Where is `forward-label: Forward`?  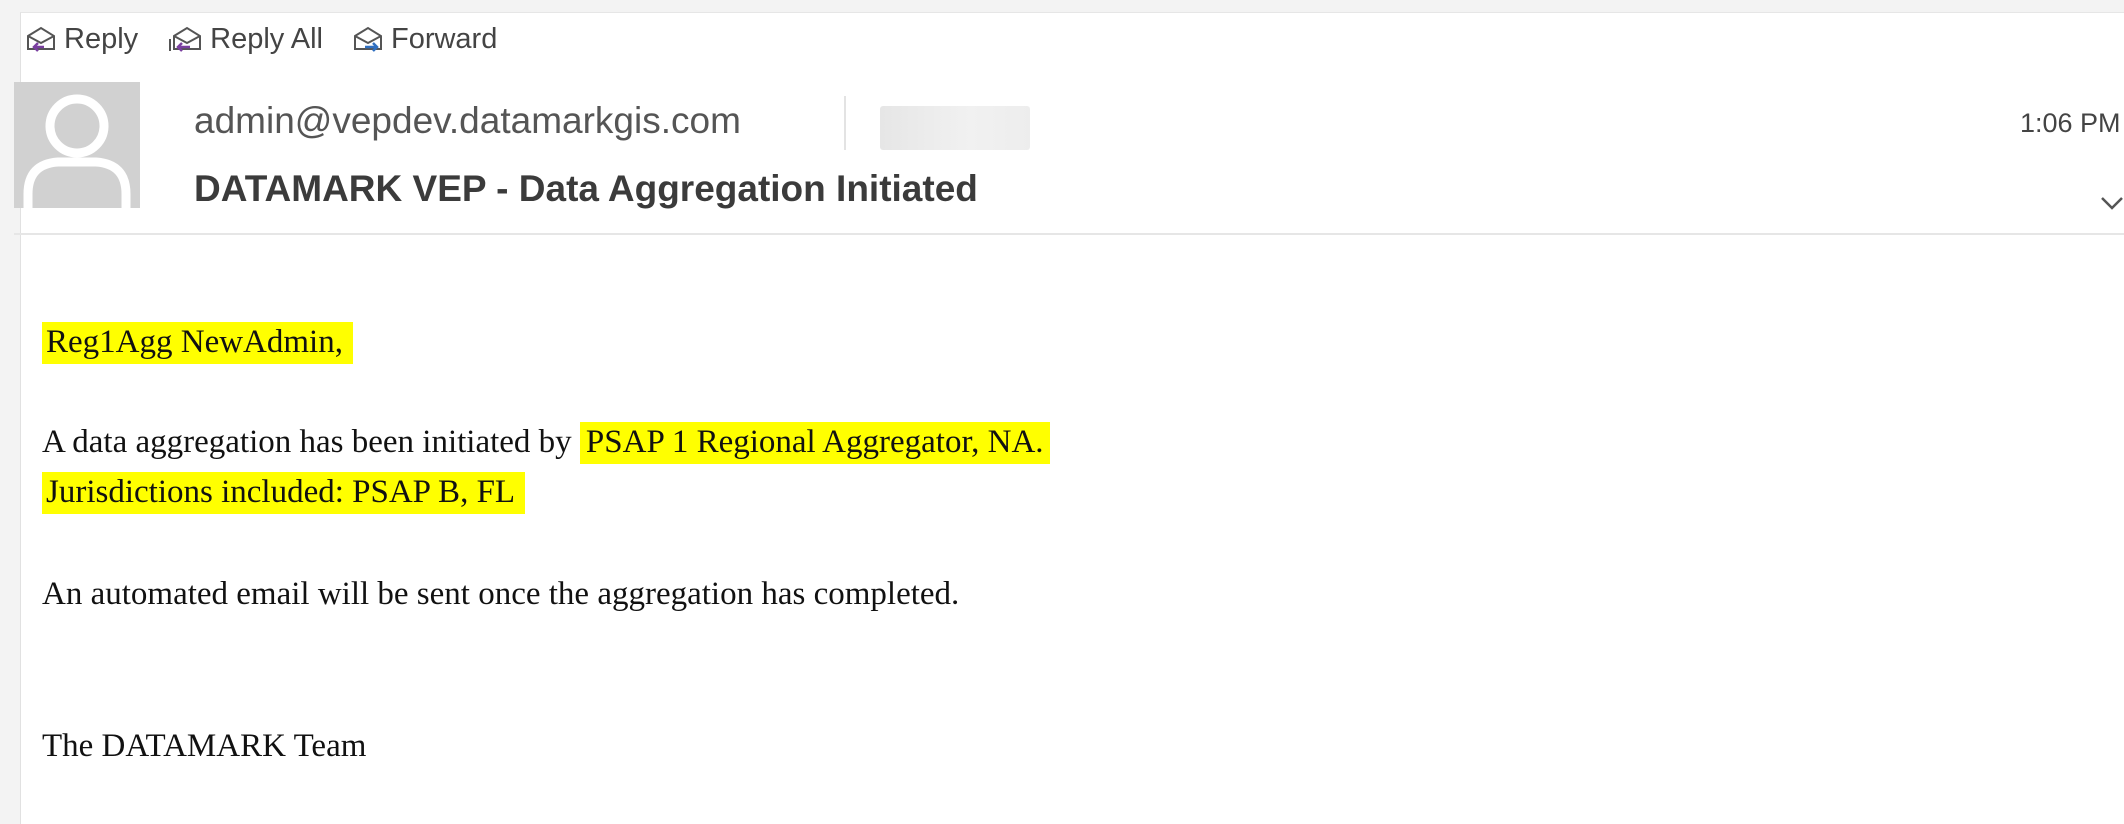
forward-label: Forward is located at coordinates (444, 38).